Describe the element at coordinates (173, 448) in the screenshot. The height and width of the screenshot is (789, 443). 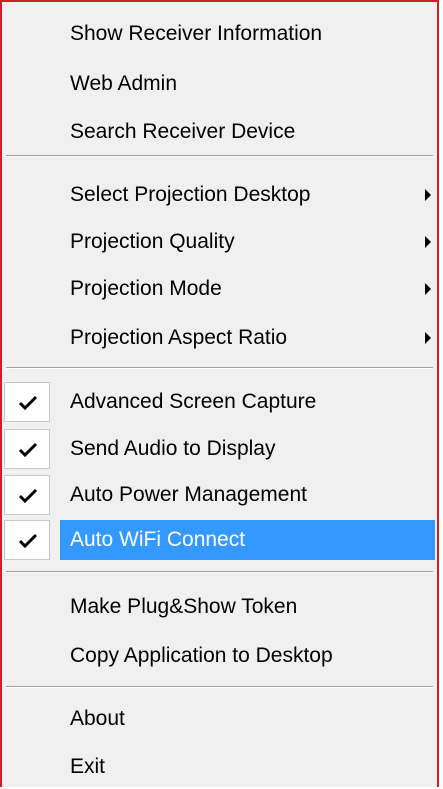
I see `menu-item-label: Send Audio to Display` at that location.